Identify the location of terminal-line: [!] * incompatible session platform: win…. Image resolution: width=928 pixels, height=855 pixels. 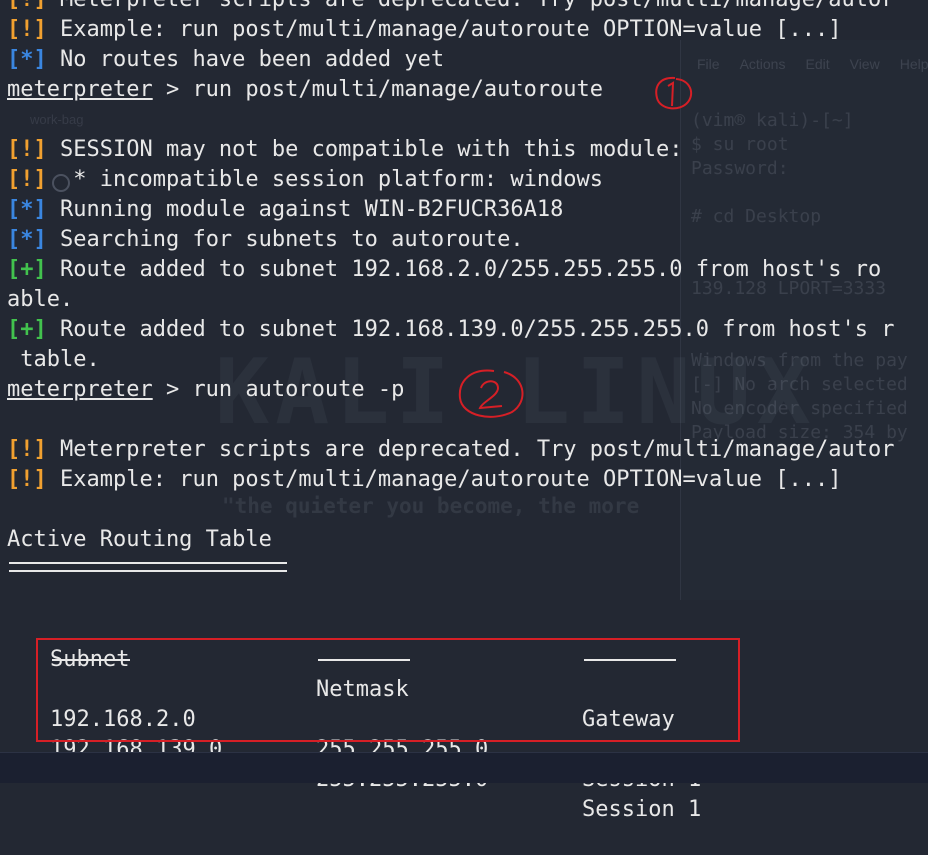
(450, 180).